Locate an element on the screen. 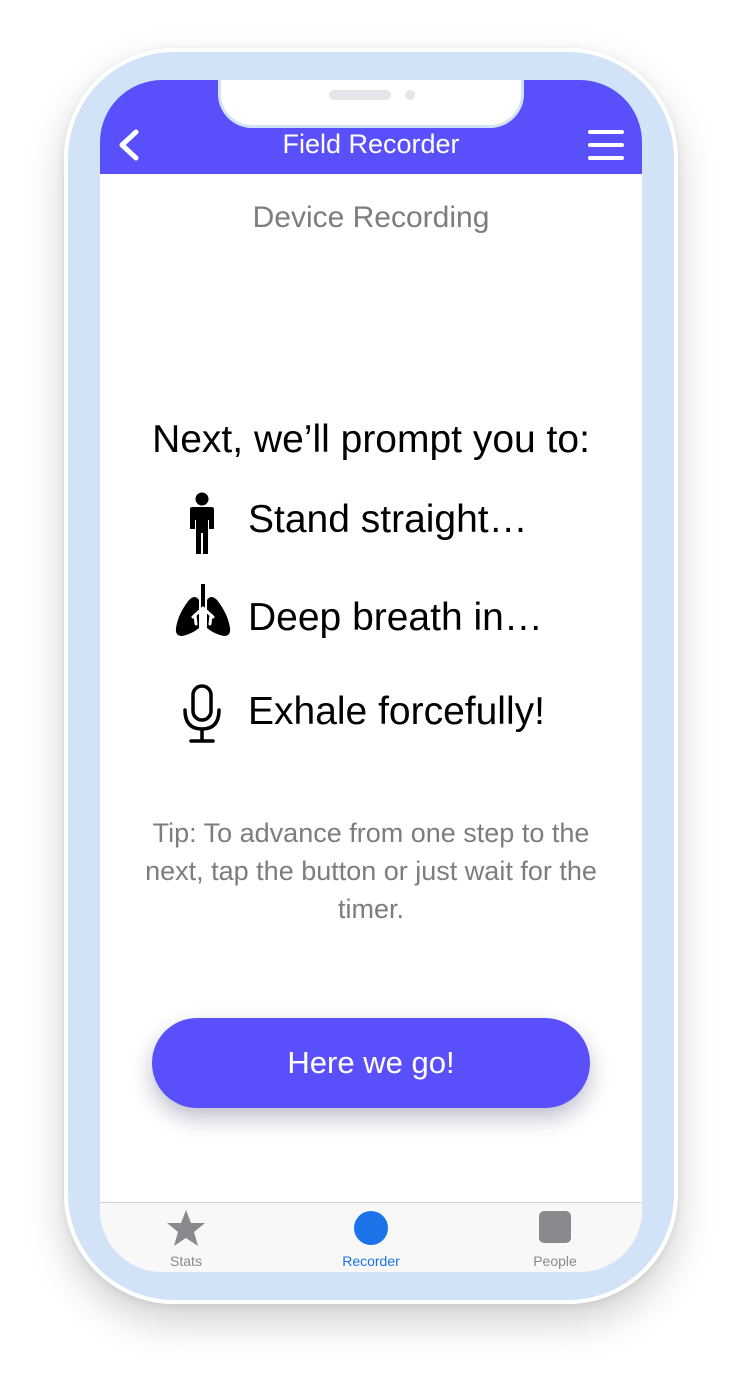 The image size is (742, 1385). lungs-icon is located at coordinates (203, 610).